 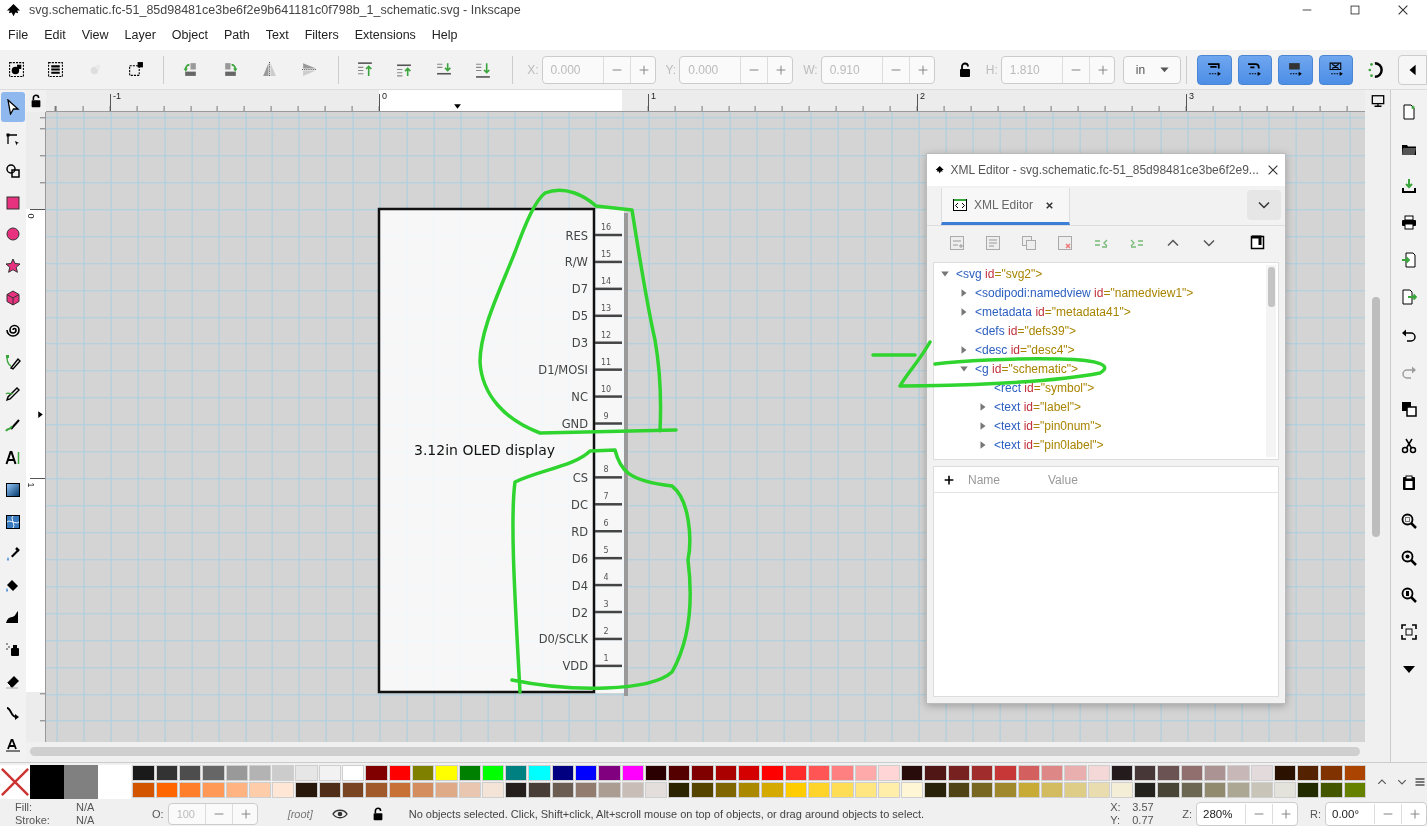 I want to click on pin-label: D2, so click(x=579, y=612).